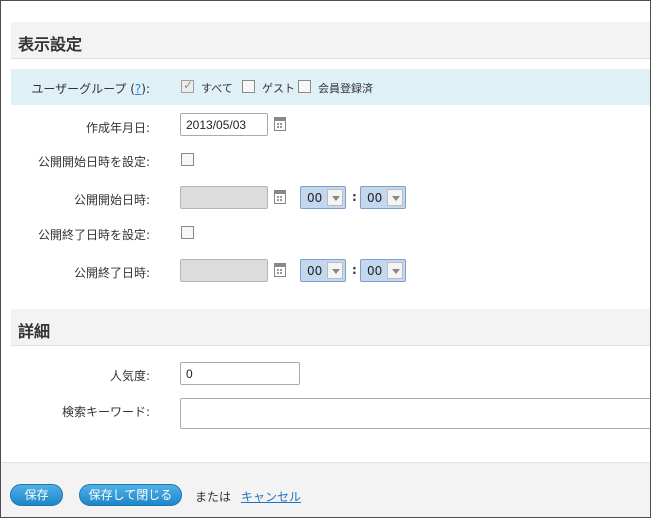  Describe the element at coordinates (240, 373) in the screenshot. I see `popularity-input` at that location.